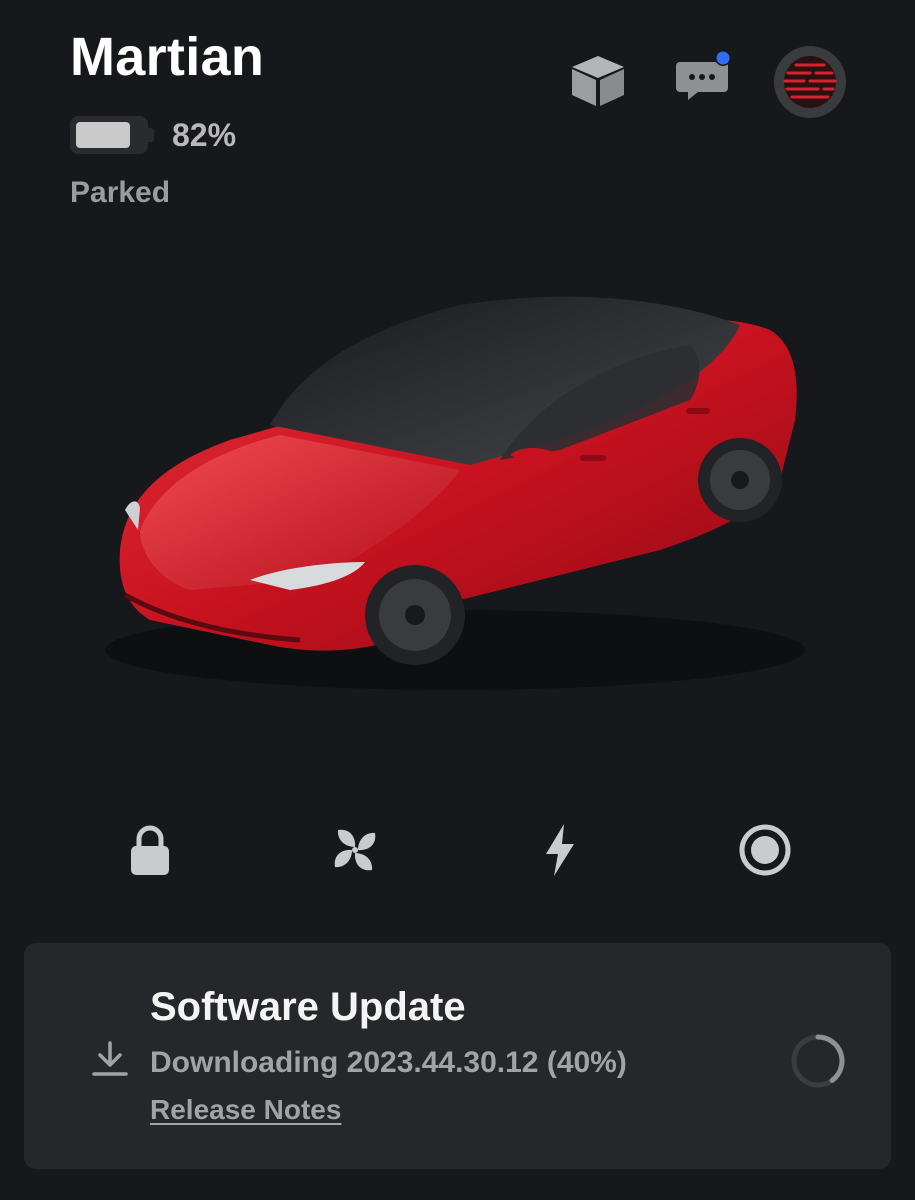  What do you see at coordinates (388, 1062) in the screenshot?
I see `update-progress-text: Downloading 2023.44.30.12 (40%)` at bounding box center [388, 1062].